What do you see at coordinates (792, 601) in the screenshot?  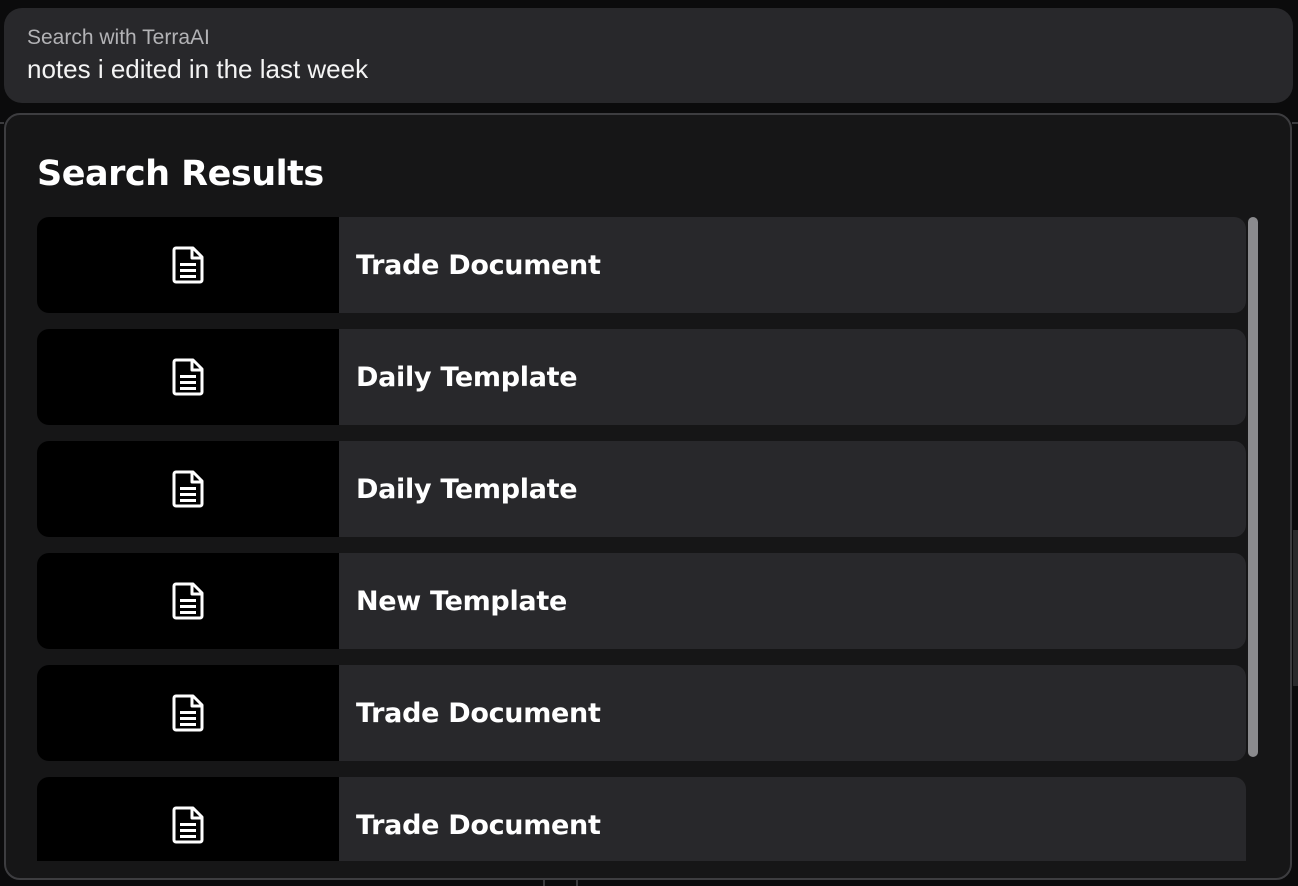 I see `result-body: New Template` at bounding box center [792, 601].